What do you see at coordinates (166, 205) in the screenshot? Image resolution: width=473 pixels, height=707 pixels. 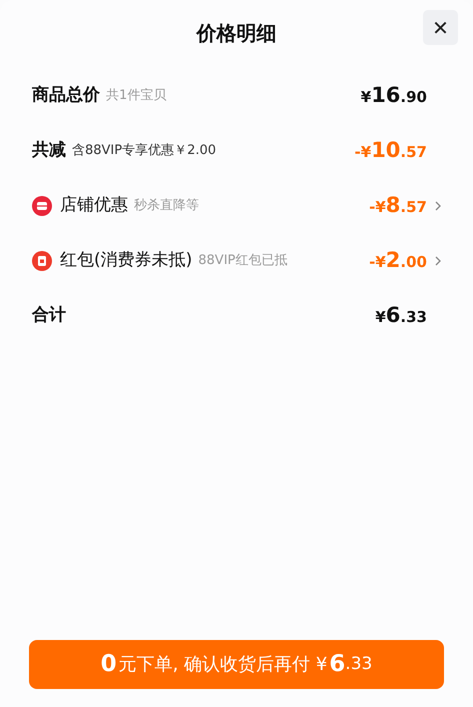 I see `row-note: 秒杀直降等` at bounding box center [166, 205].